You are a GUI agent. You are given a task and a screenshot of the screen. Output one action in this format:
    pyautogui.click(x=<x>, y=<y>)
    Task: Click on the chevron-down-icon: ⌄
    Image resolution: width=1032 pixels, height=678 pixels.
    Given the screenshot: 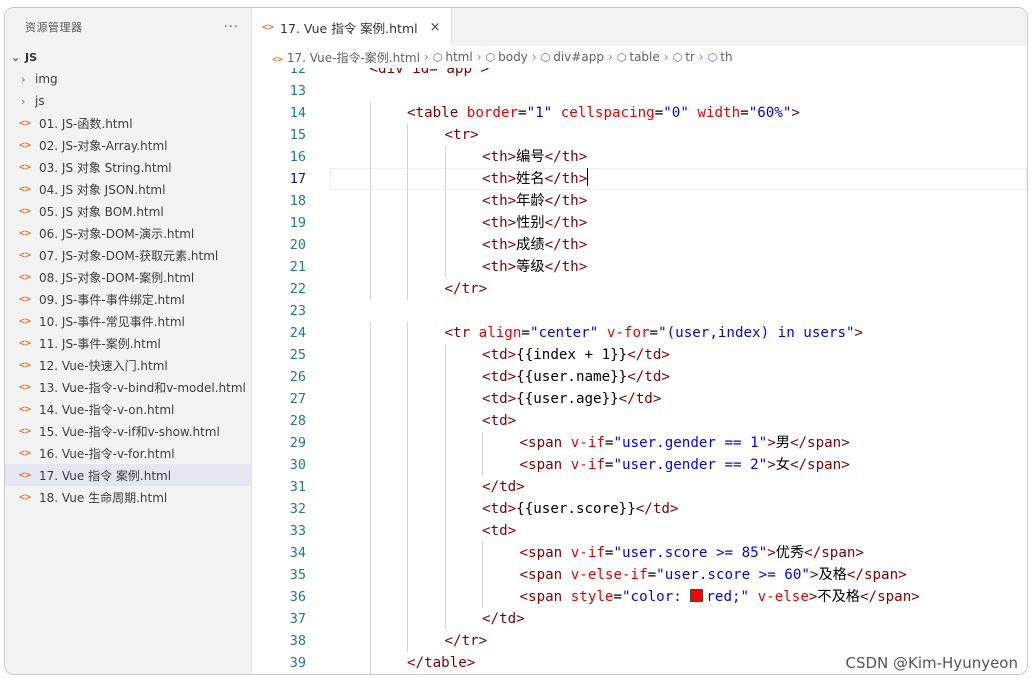 What is the action you would take?
    pyautogui.click(x=16, y=57)
    